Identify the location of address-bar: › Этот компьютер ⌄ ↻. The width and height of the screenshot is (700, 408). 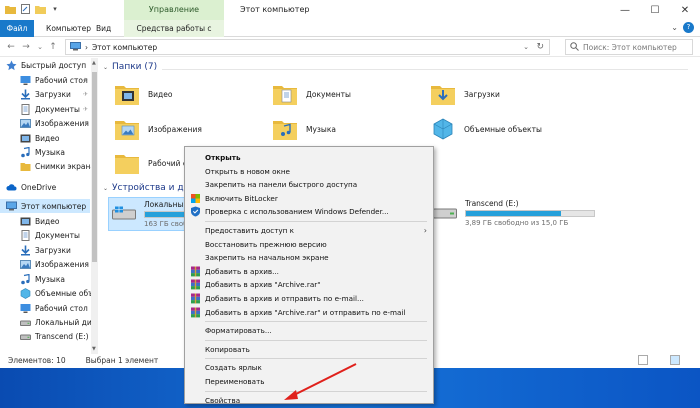
(307, 47).